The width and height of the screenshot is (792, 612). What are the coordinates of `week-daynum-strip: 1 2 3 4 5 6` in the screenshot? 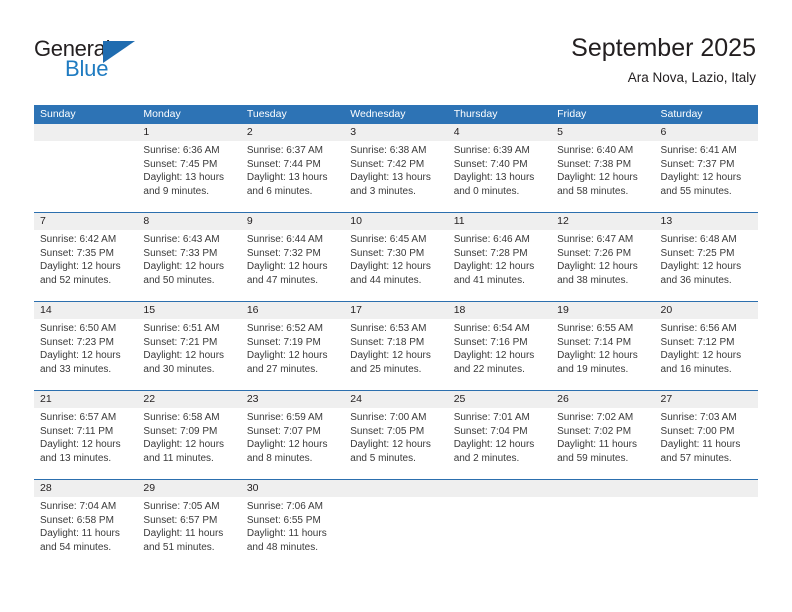 It's located at (396, 132).